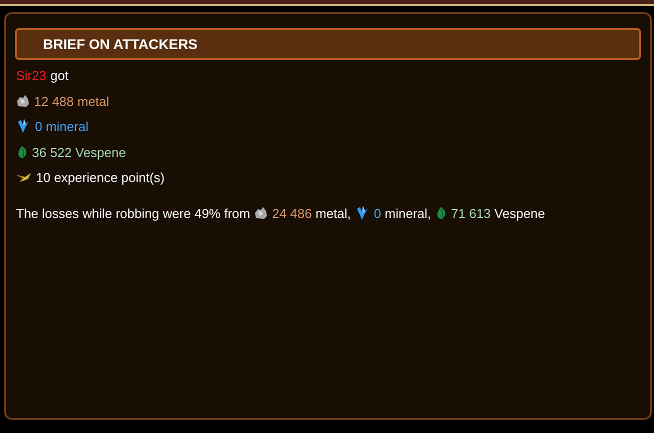 The height and width of the screenshot is (433, 654). What do you see at coordinates (24, 178) in the screenshot?
I see `winged-icon` at bounding box center [24, 178].